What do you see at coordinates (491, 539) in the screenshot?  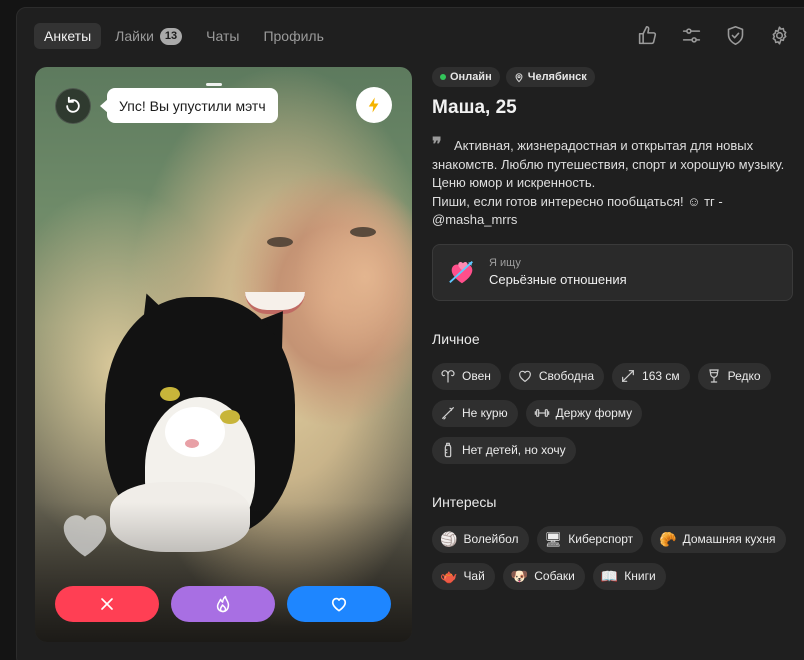 I see `tag-label: Волейбол` at bounding box center [491, 539].